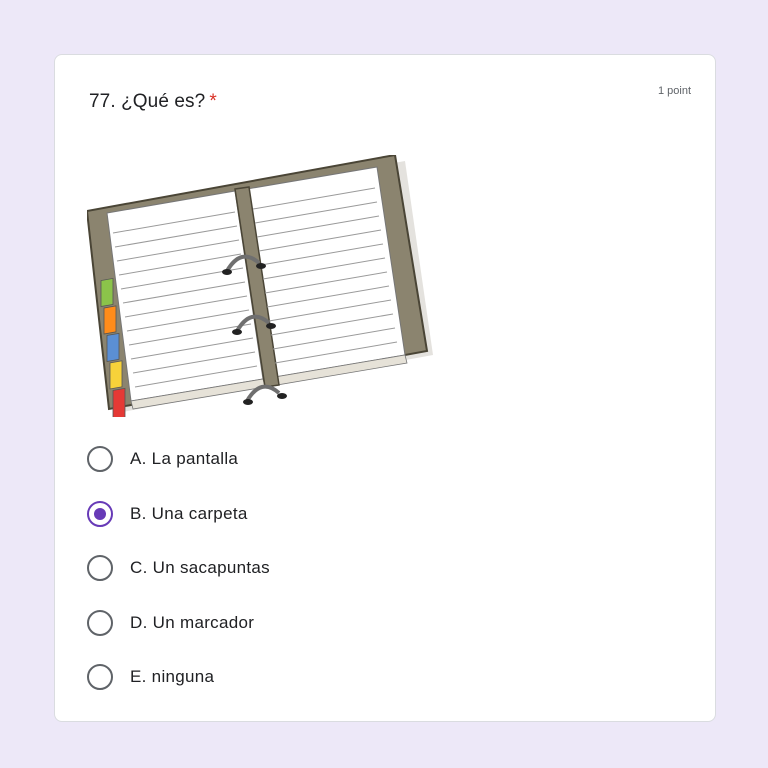 Image resolution: width=768 pixels, height=768 pixels. What do you see at coordinates (100, 622) in the screenshot?
I see `radio-button-d` at bounding box center [100, 622].